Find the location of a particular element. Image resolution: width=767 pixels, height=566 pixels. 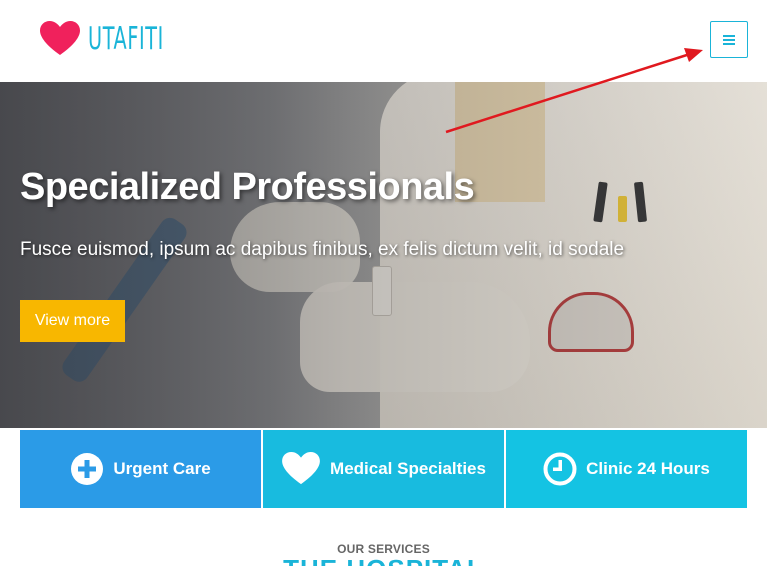

hamburger-icon is located at coordinates (729, 39).